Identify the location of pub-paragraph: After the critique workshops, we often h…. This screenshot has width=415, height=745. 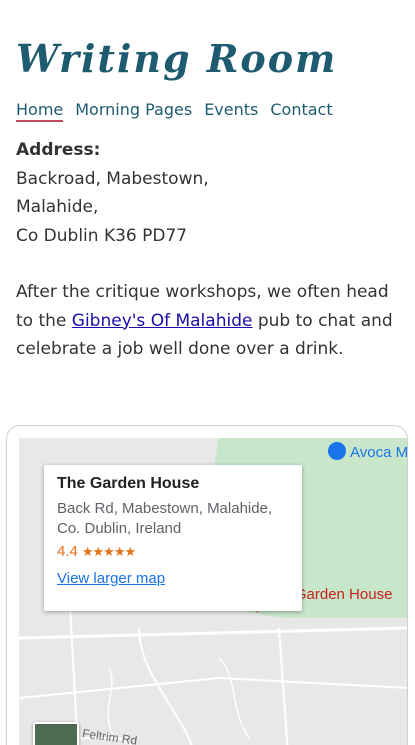
(206, 321).